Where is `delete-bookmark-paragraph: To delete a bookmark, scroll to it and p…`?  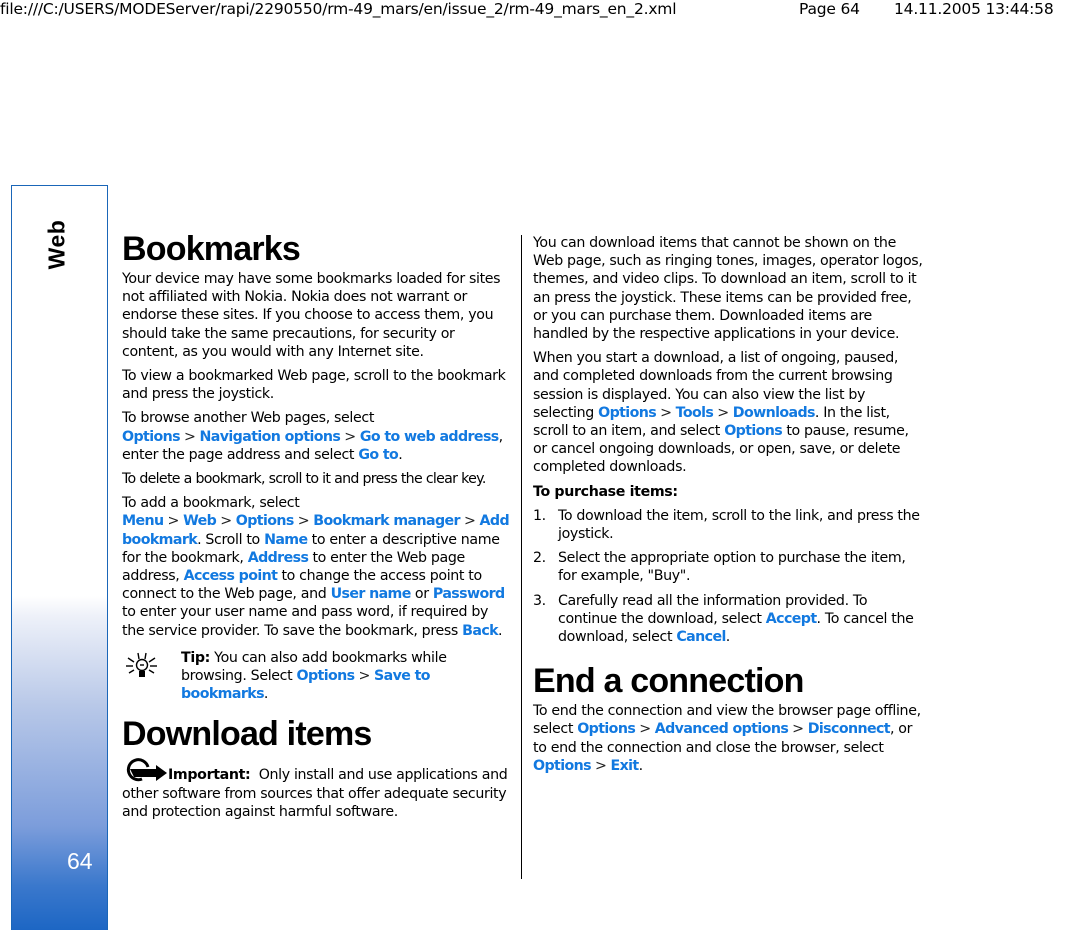 delete-bookmark-paragraph: To delete a bookmark, scroll to it and p… is located at coordinates (304, 479).